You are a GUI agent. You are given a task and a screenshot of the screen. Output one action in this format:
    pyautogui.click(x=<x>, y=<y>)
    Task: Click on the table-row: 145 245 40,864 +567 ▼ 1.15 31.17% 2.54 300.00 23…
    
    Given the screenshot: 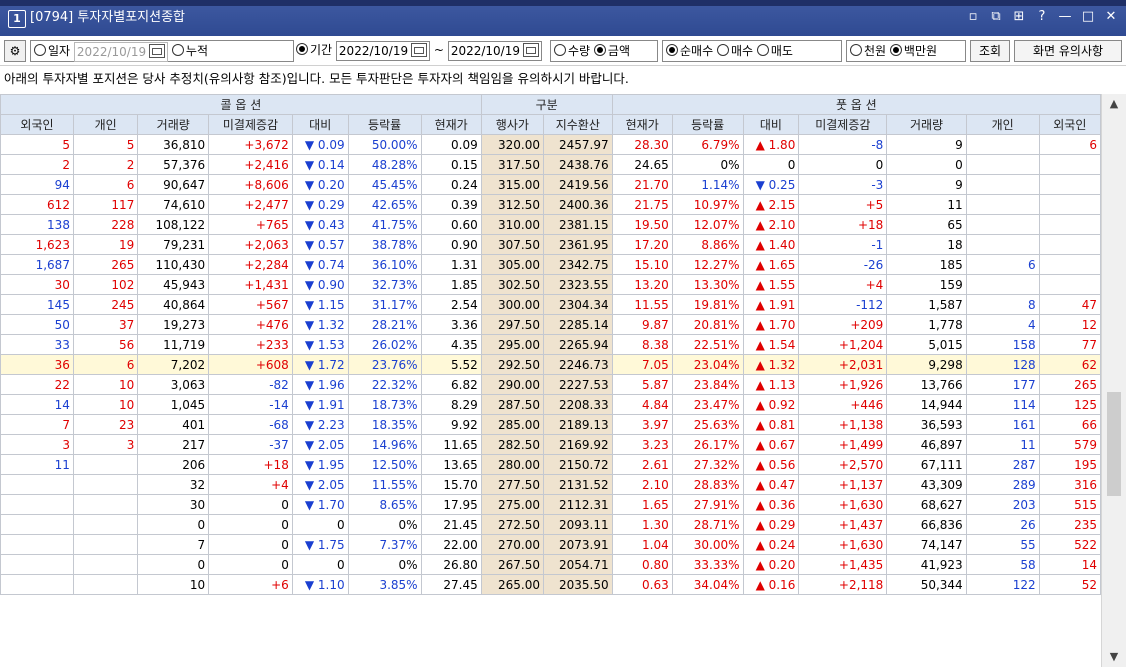 What is the action you would take?
    pyautogui.click(x=551, y=304)
    